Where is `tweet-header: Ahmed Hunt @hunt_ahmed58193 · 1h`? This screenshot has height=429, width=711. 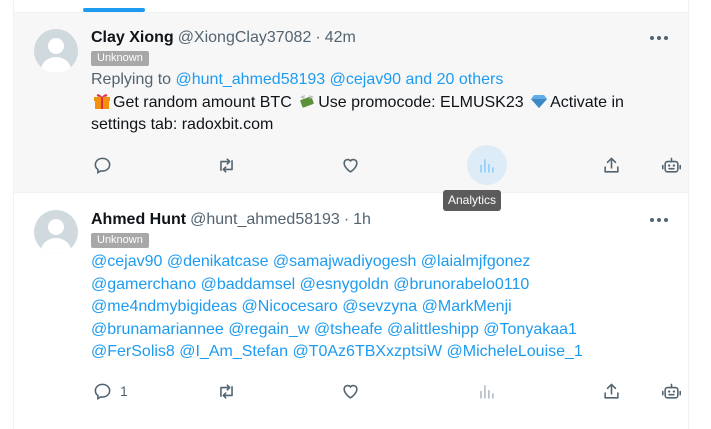
tweet-header: Ahmed Hunt @hunt_ahmed58193 · 1h is located at coordinates (231, 220).